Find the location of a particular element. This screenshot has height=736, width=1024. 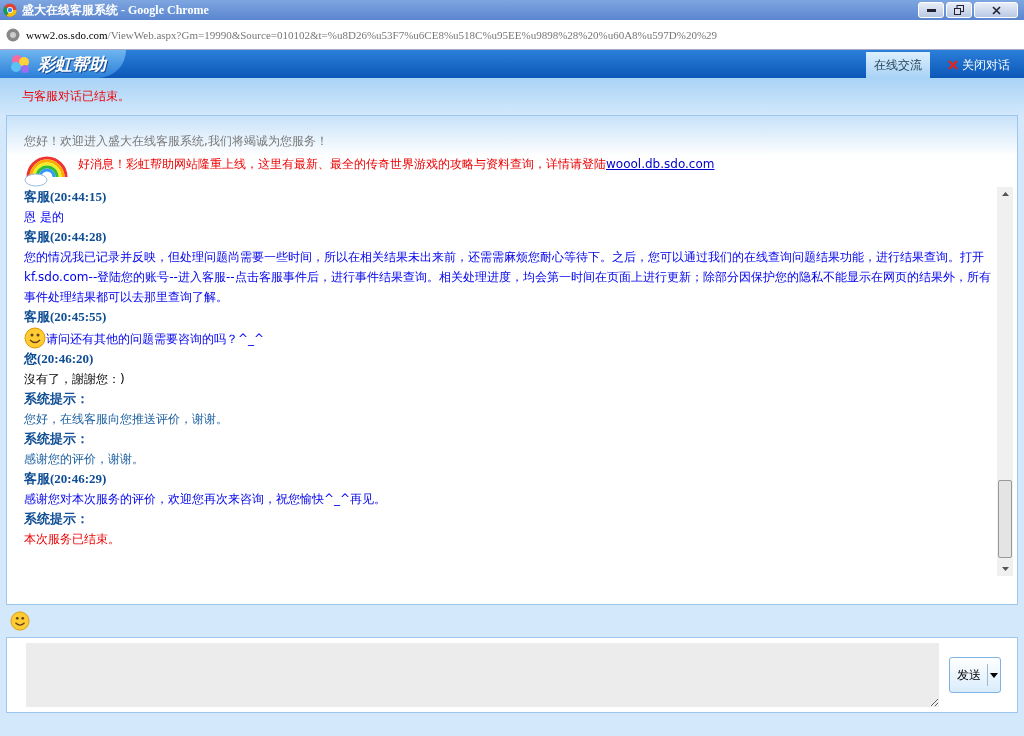

scroll-down-icon is located at coordinates (1005, 569).